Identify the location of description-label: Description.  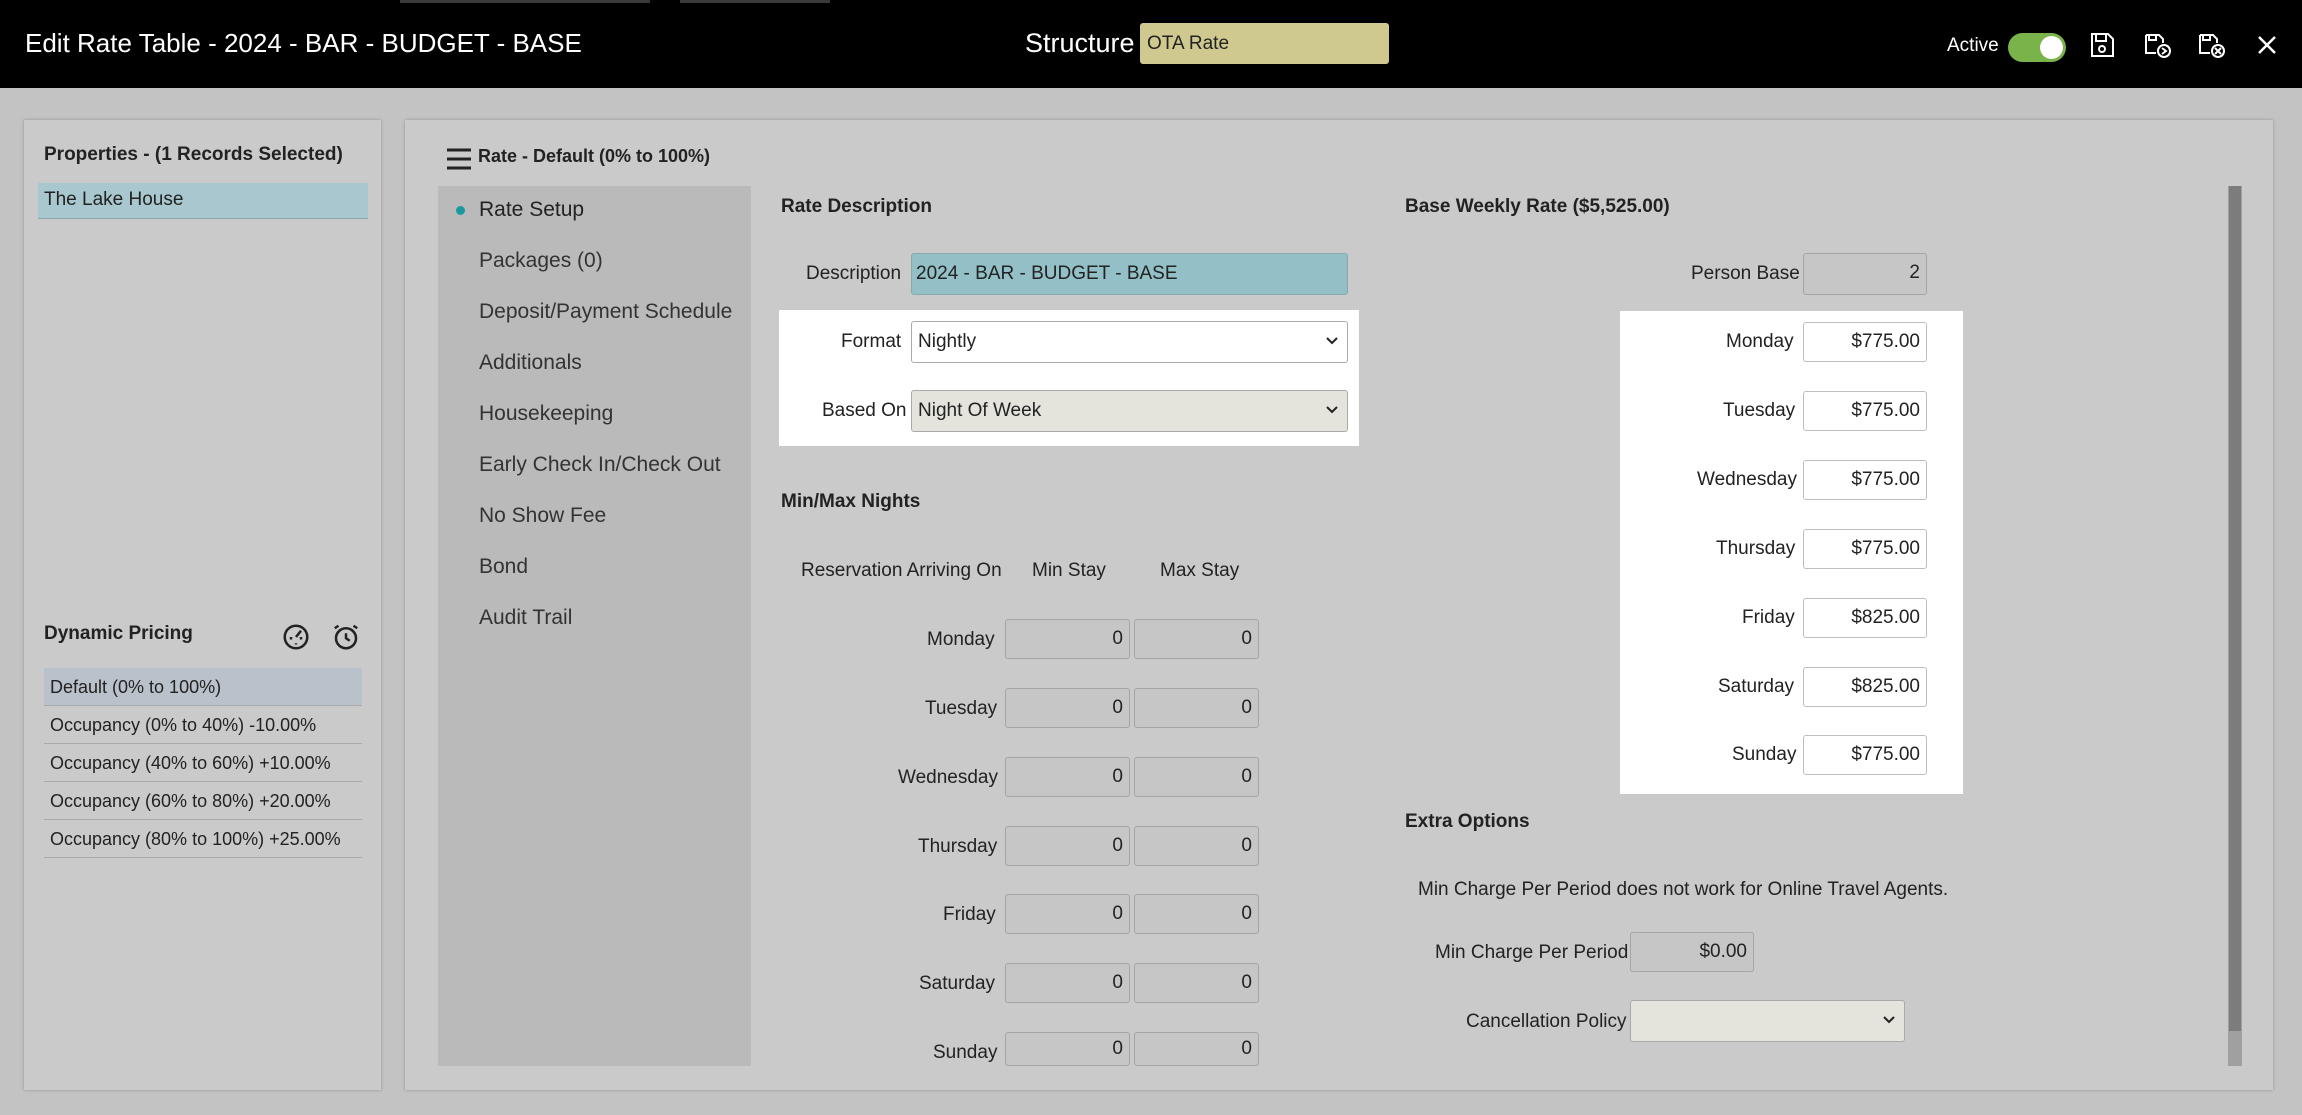
(854, 273).